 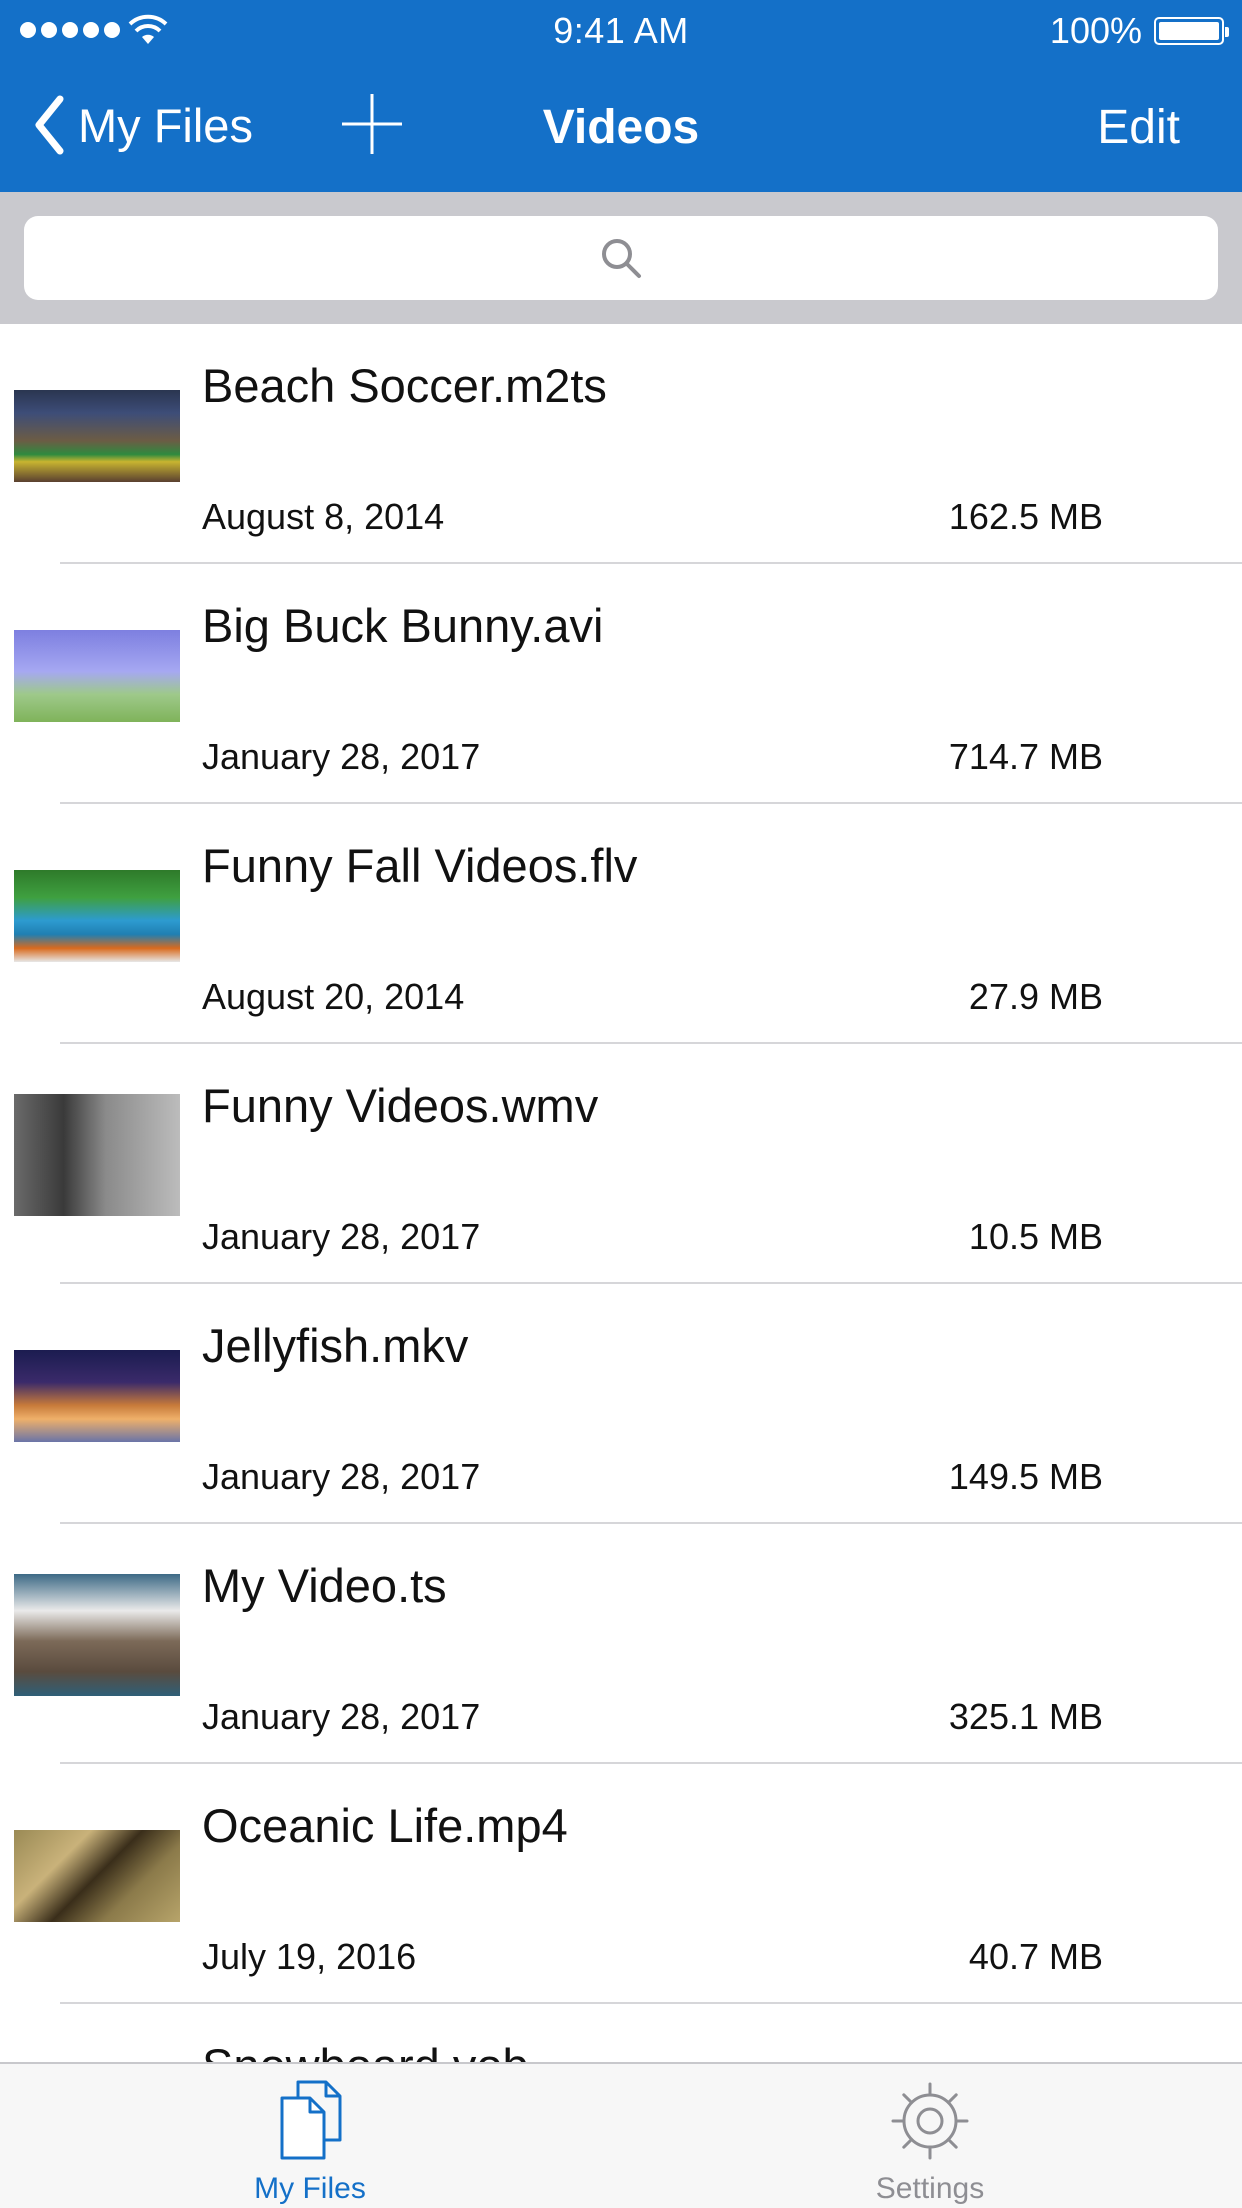 What do you see at coordinates (621, 2033) in the screenshot?
I see `list-item: Snowboard.vob` at bounding box center [621, 2033].